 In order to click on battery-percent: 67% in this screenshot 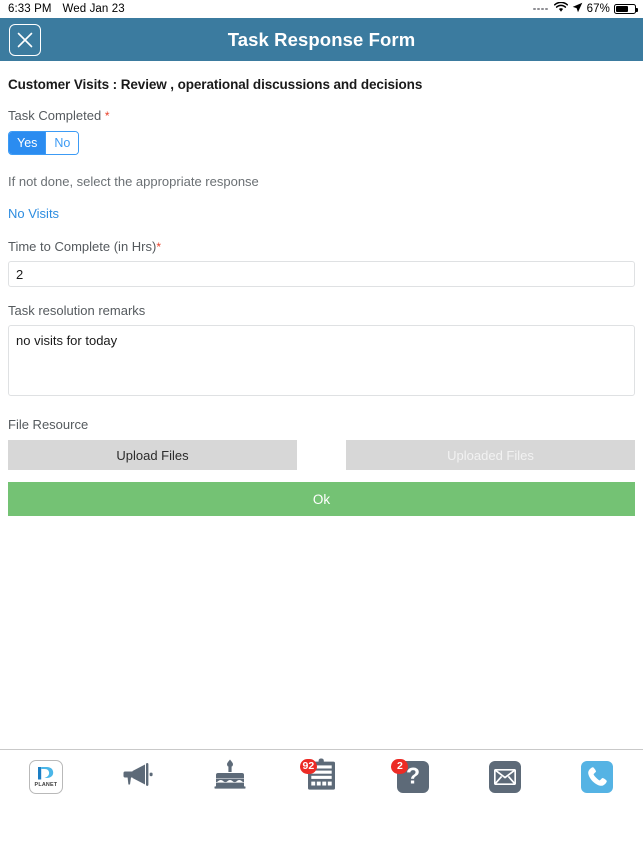, I will do `click(598, 9)`.